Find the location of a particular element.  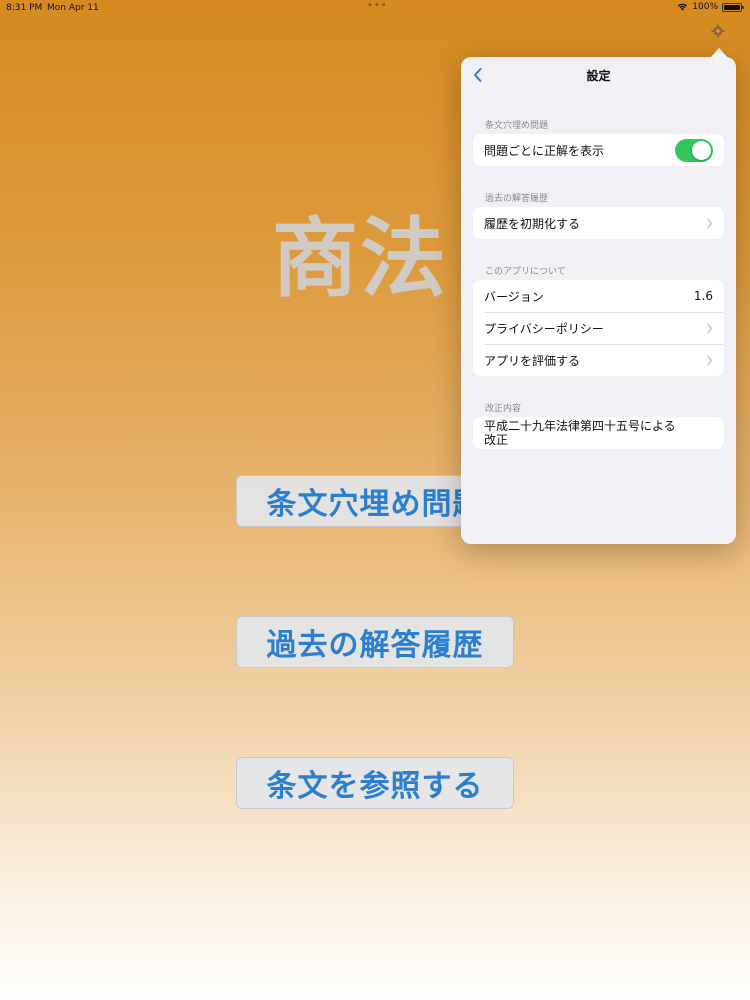

version-row: バージョン 1.6 is located at coordinates (598, 296).